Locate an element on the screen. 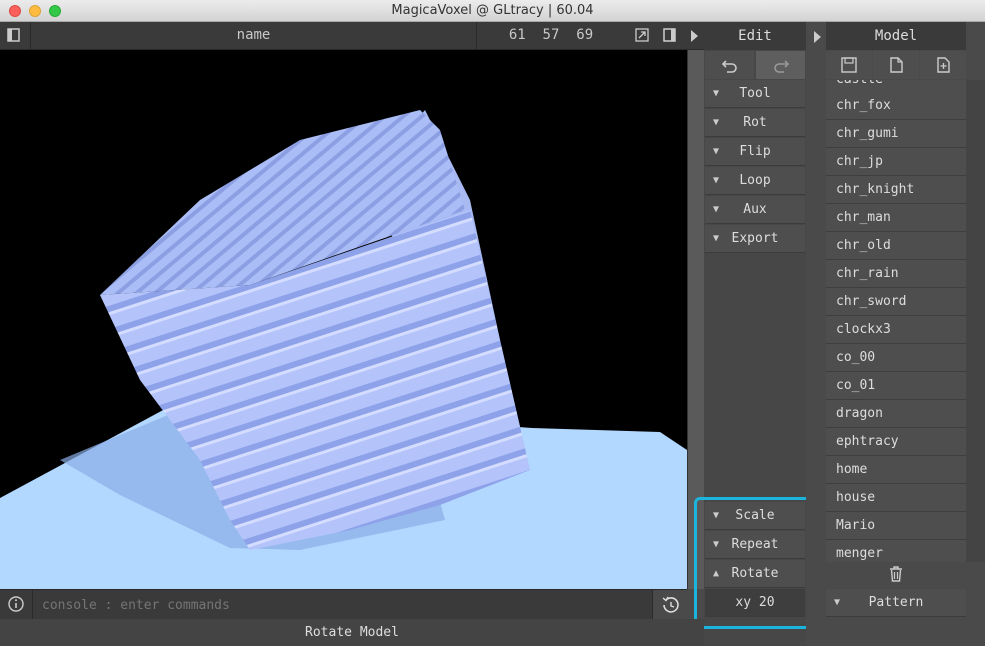  history-icon is located at coordinates (670, 604).